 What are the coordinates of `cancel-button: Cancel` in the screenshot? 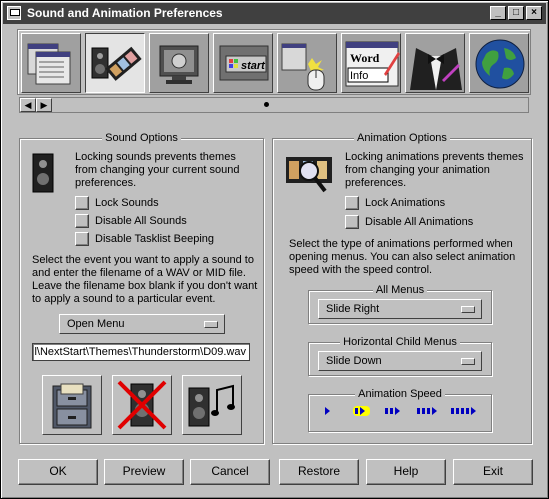 It's located at (230, 472).